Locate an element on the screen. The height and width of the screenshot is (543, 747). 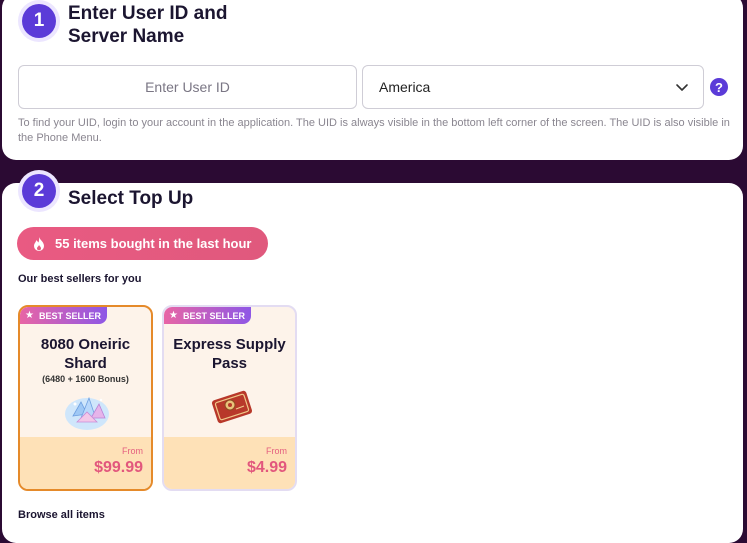
server-select-value: America is located at coordinates (405, 87).